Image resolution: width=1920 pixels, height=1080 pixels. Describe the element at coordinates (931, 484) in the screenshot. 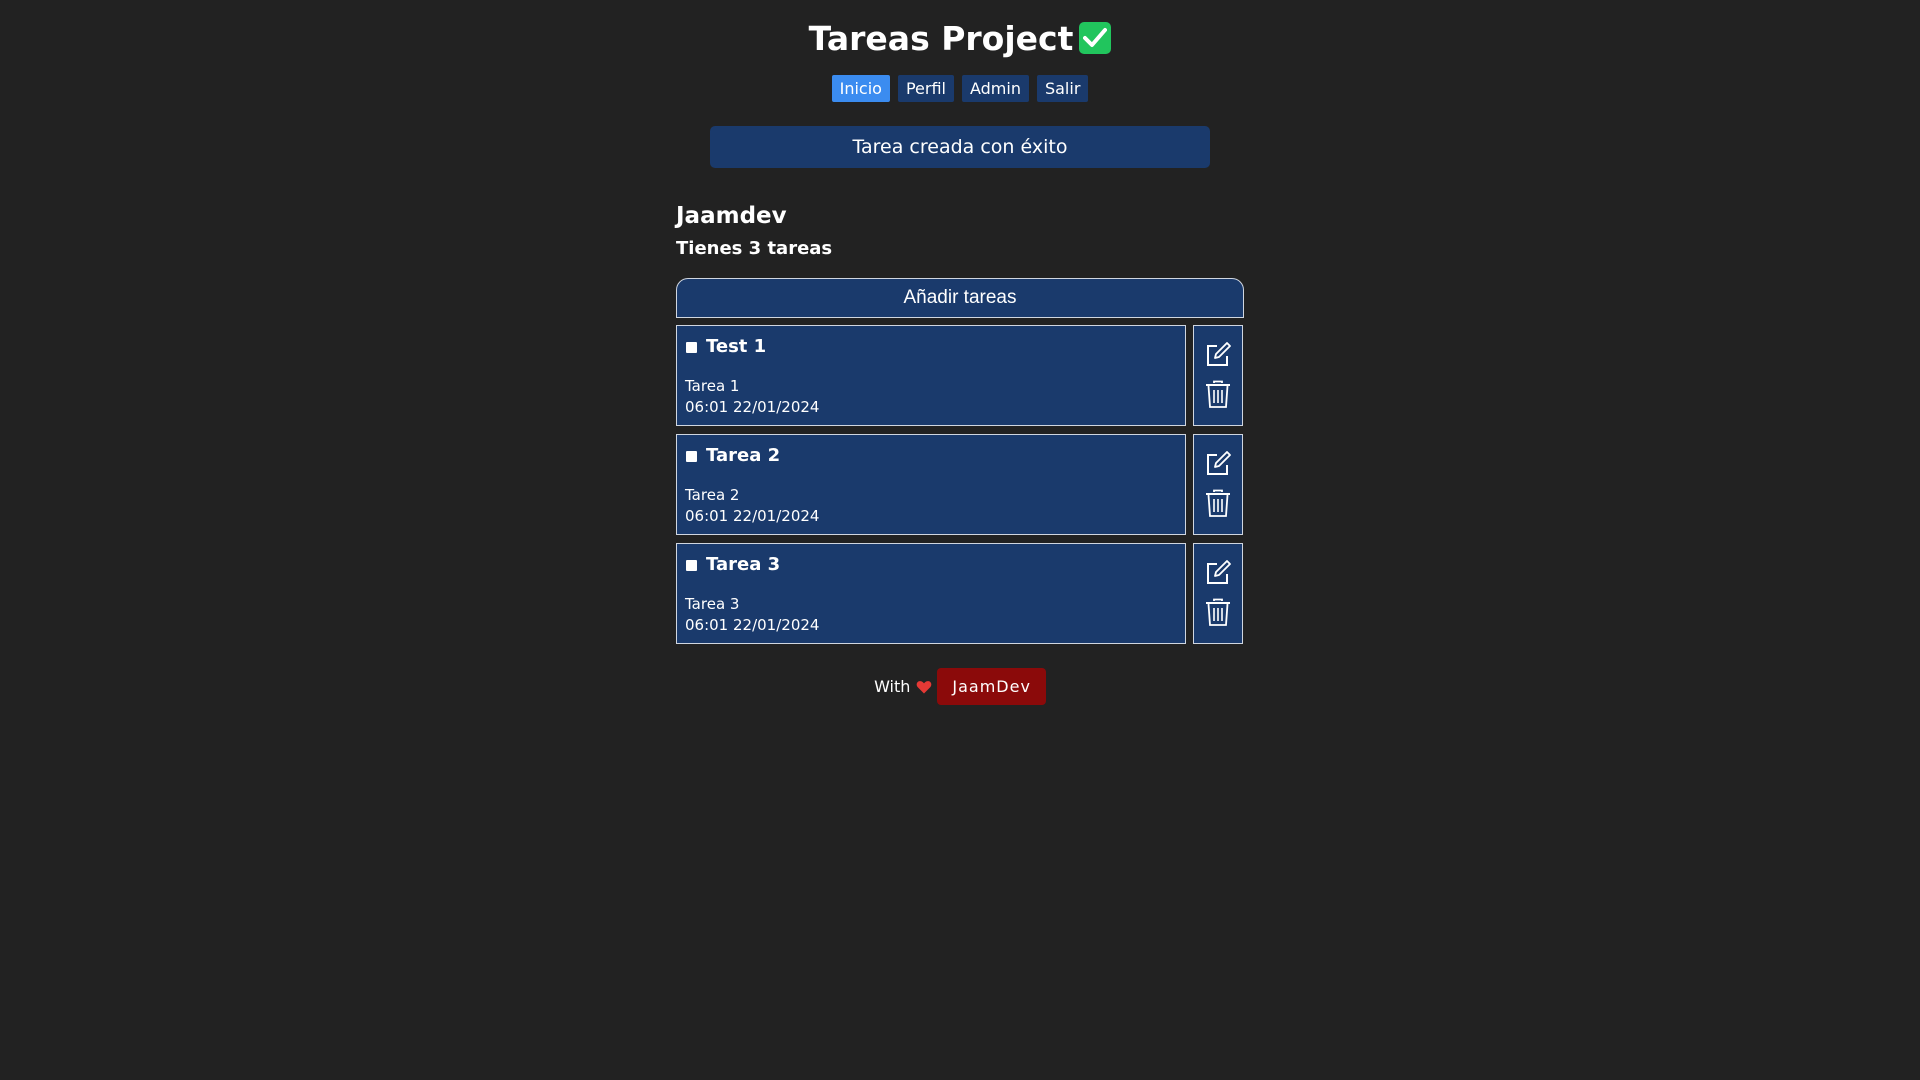

I see `task-card: Tarea 2 Tarea 2 06:01 22/01/2024` at that location.